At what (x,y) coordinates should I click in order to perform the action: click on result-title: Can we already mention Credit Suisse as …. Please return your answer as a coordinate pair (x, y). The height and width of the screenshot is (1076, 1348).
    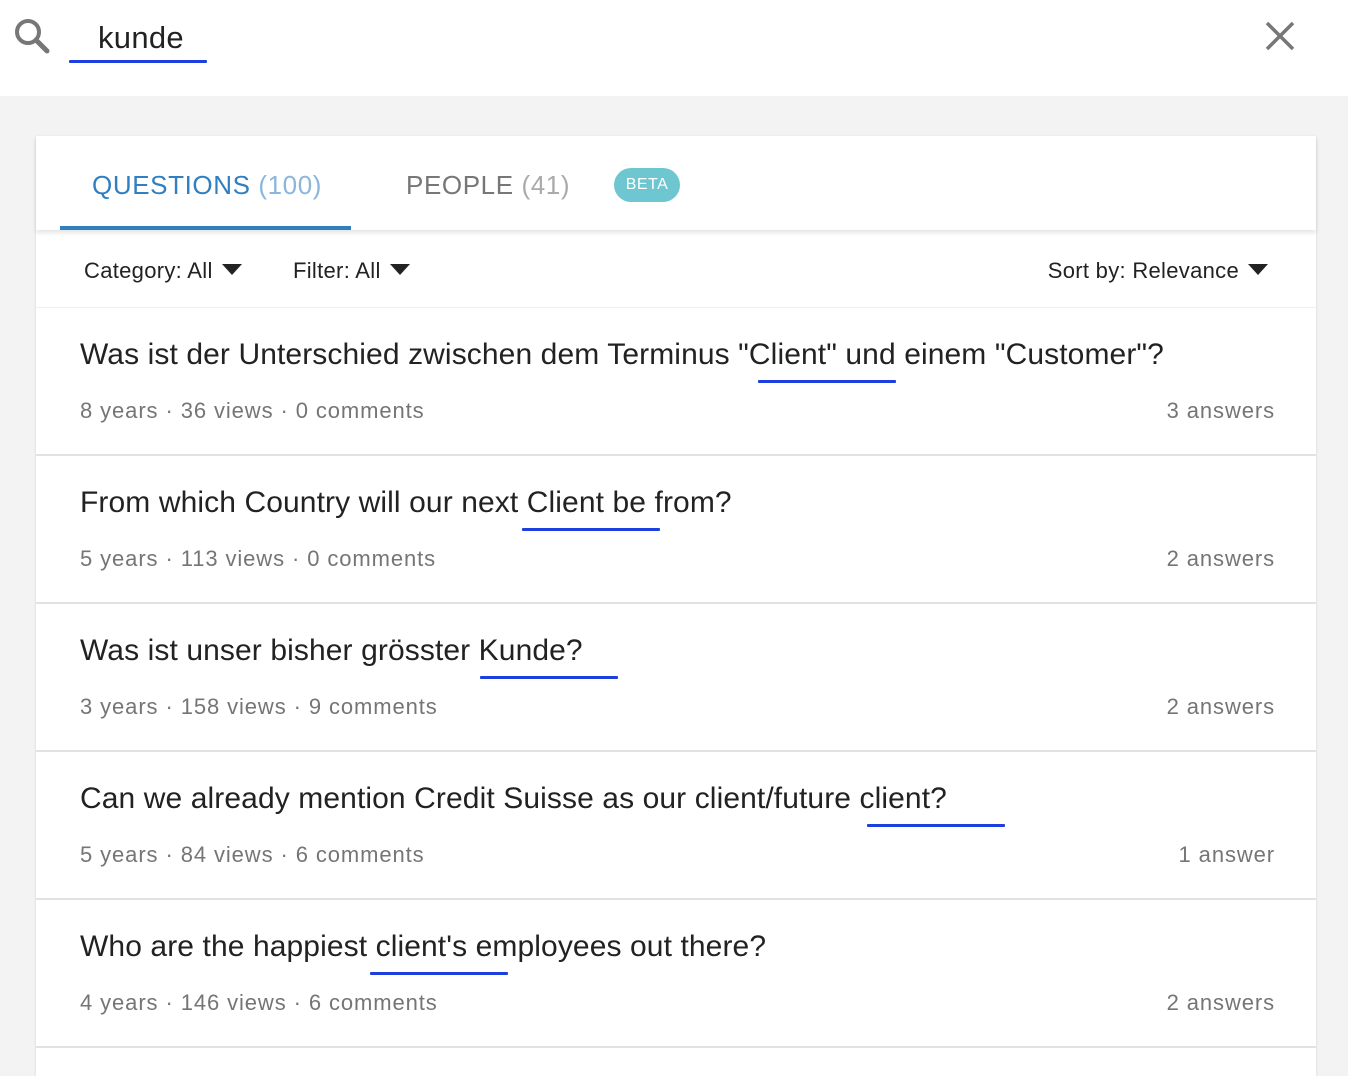
    Looking at the image, I should click on (513, 799).